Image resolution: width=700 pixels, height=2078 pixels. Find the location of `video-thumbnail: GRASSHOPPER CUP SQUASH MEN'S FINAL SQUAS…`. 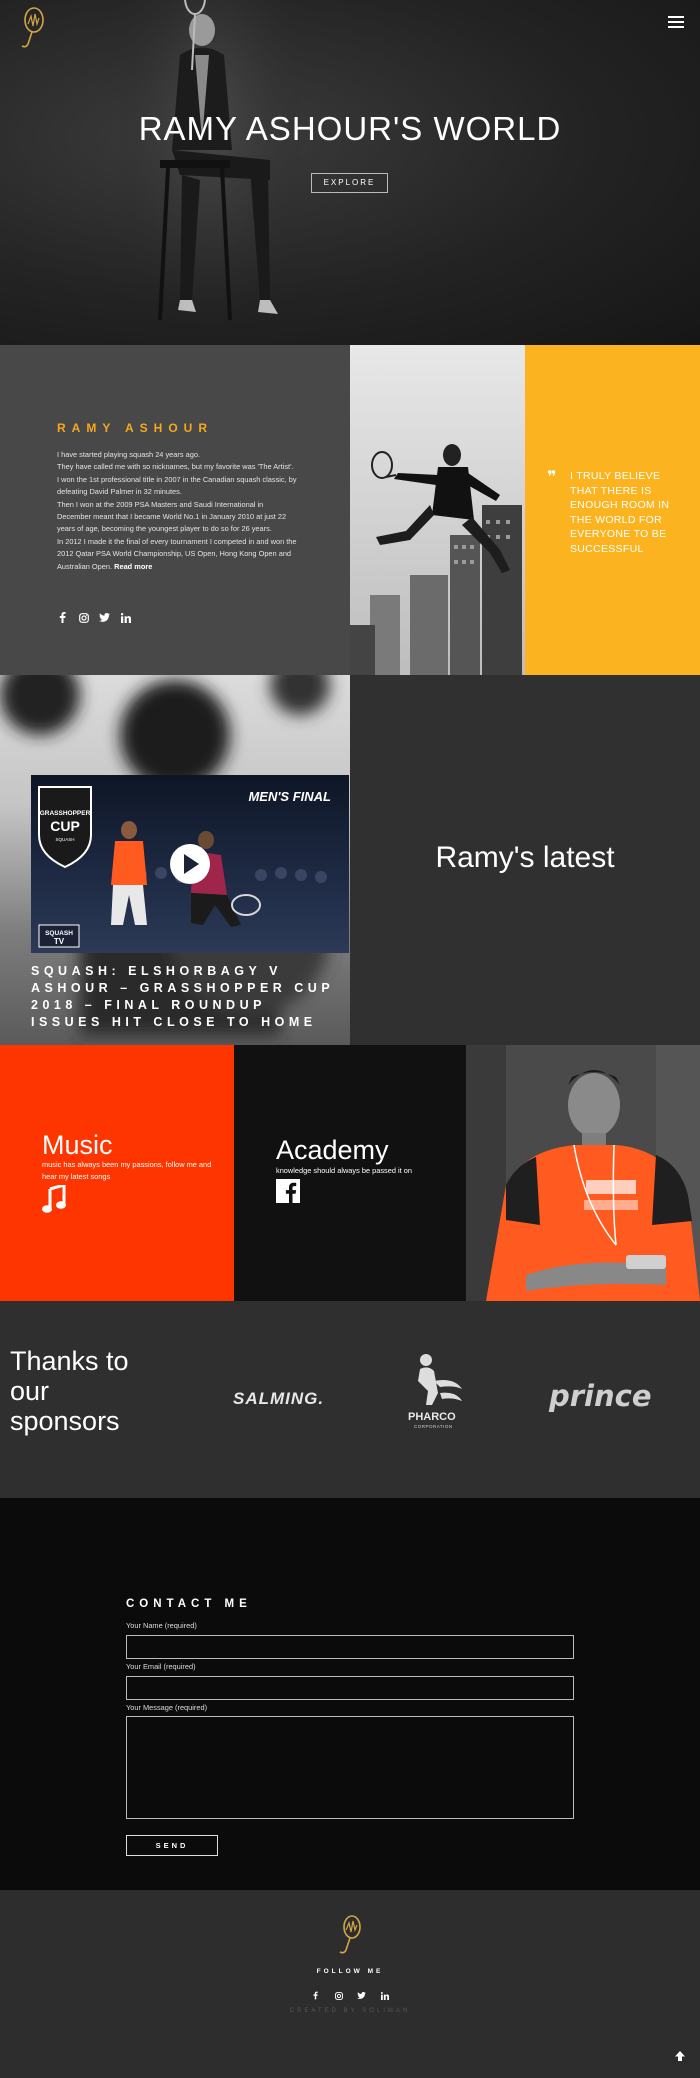

video-thumbnail: GRASSHOPPER CUP SQUASH MEN'S FINAL SQUAS… is located at coordinates (190, 864).